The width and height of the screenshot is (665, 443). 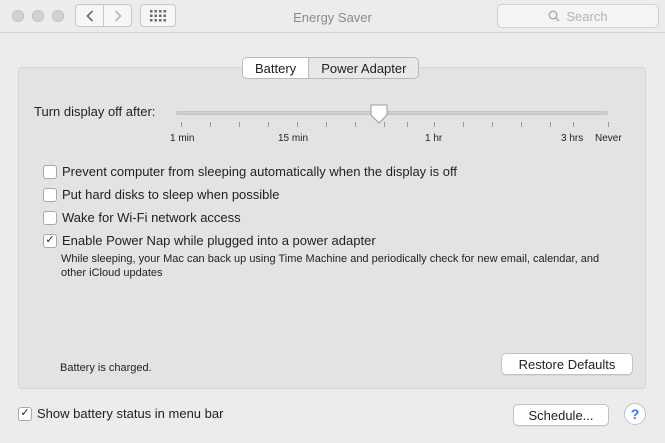 I want to click on display-off-slider-track, so click(x=392, y=113).